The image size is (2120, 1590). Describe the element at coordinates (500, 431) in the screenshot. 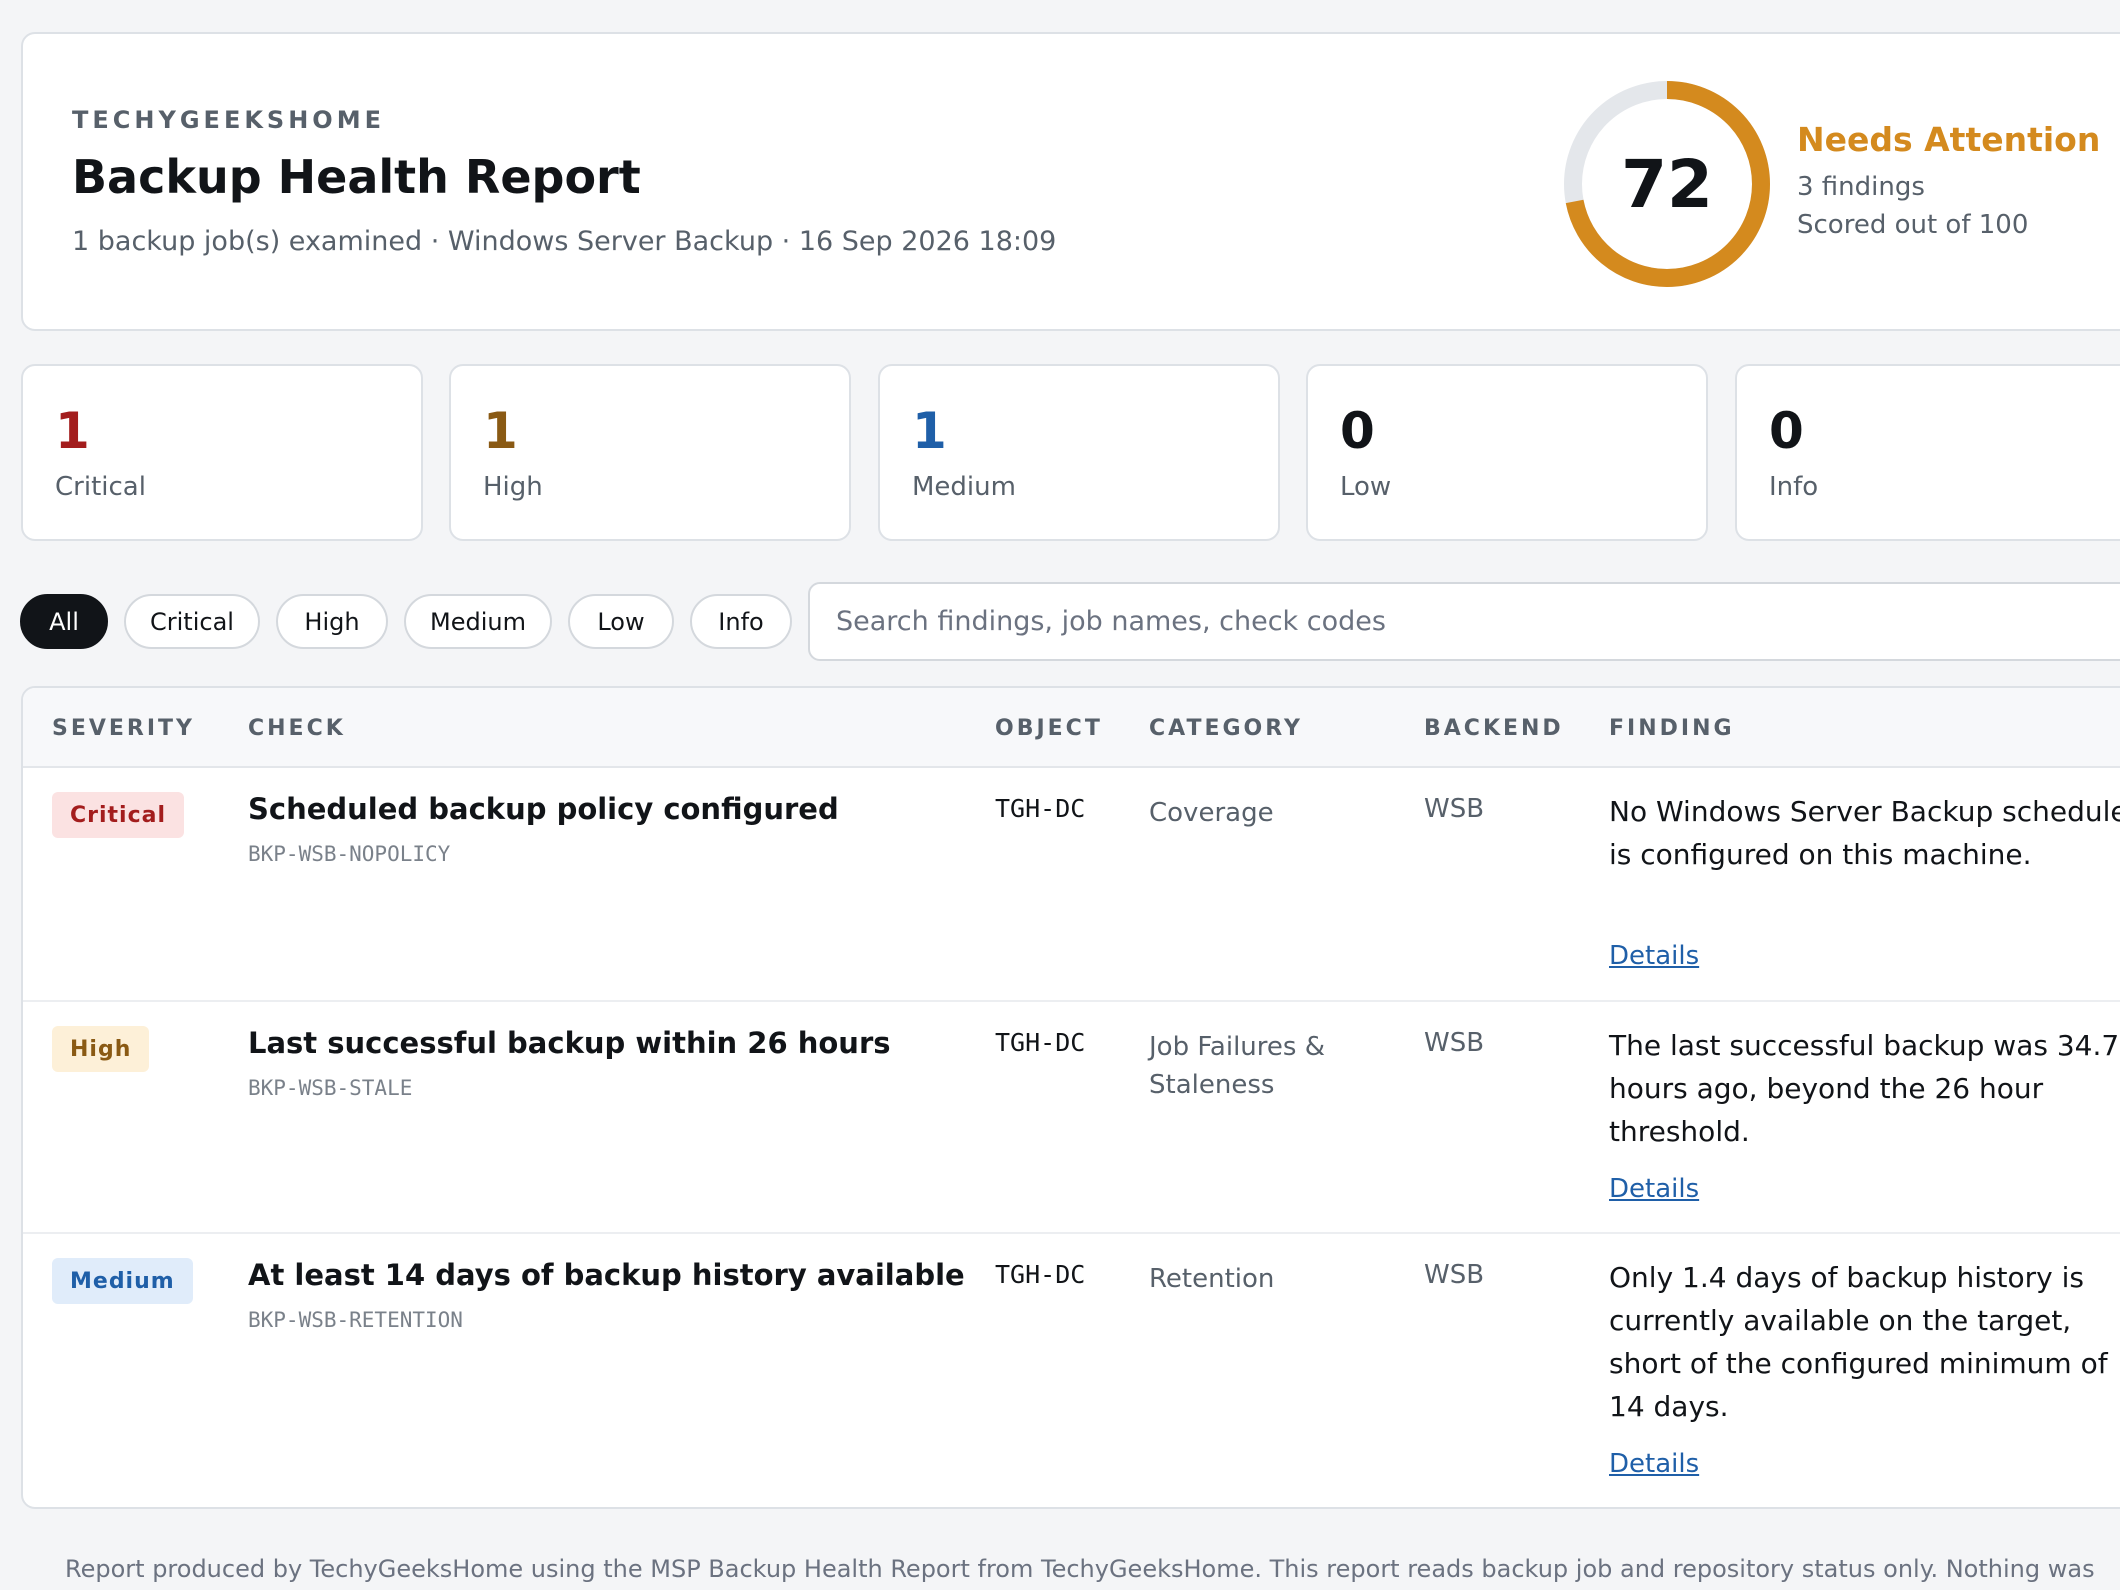

I see `high-count: 1` at that location.